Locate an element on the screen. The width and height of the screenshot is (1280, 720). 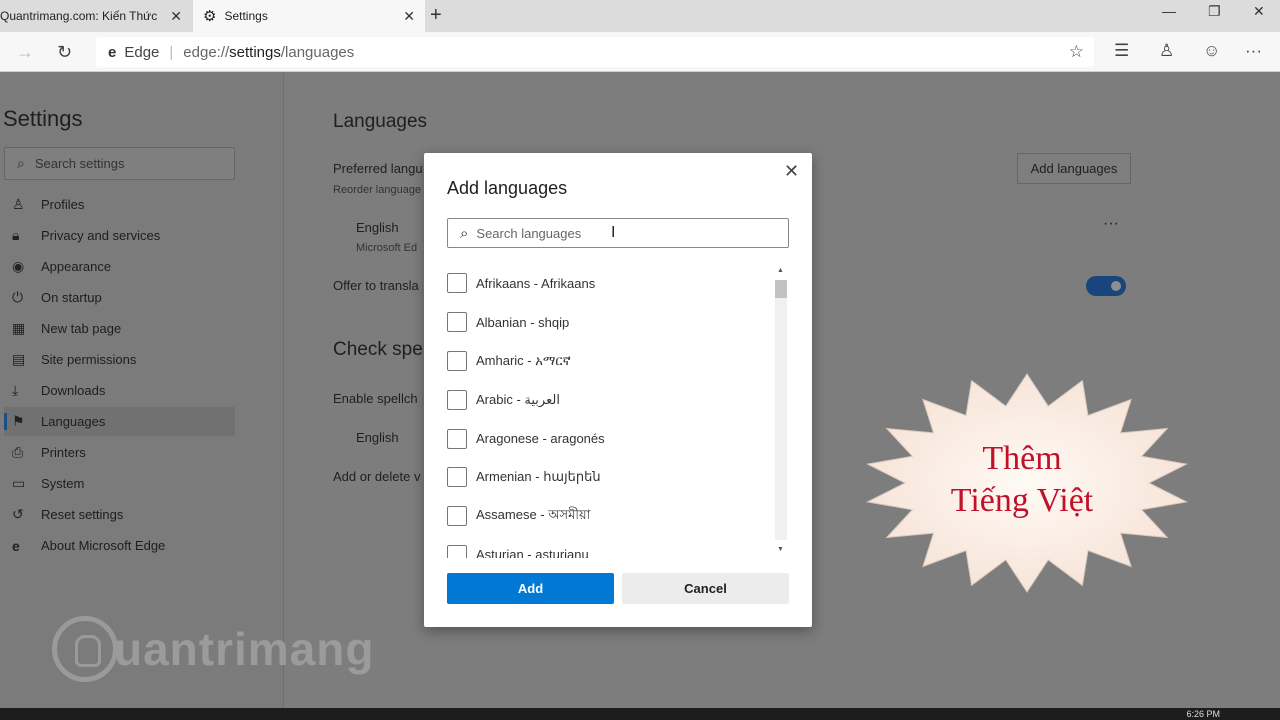
callout-line-2: Tiếng Việt is located at coordinates (1022, 500).